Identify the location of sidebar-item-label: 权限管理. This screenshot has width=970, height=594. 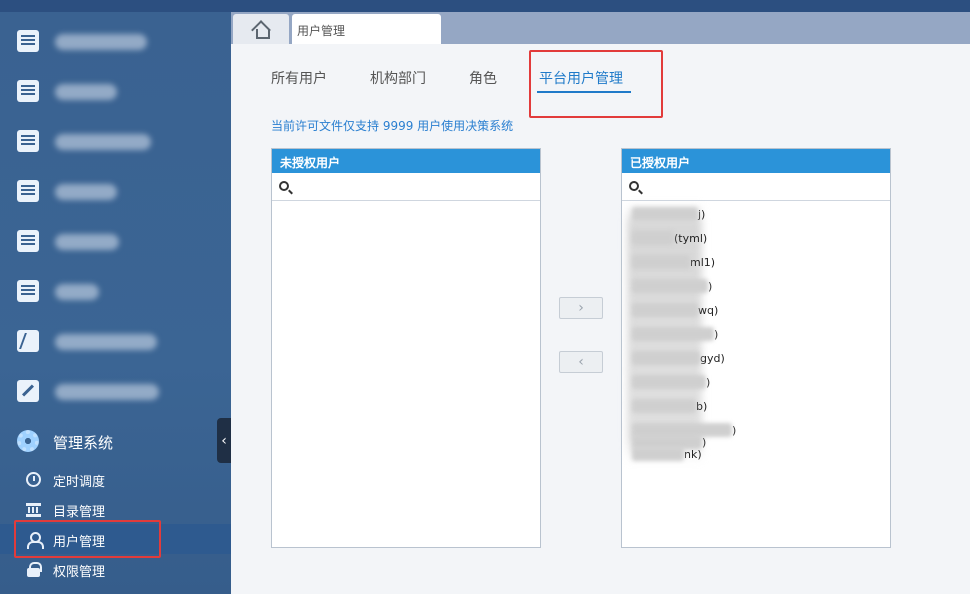
(79, 572).